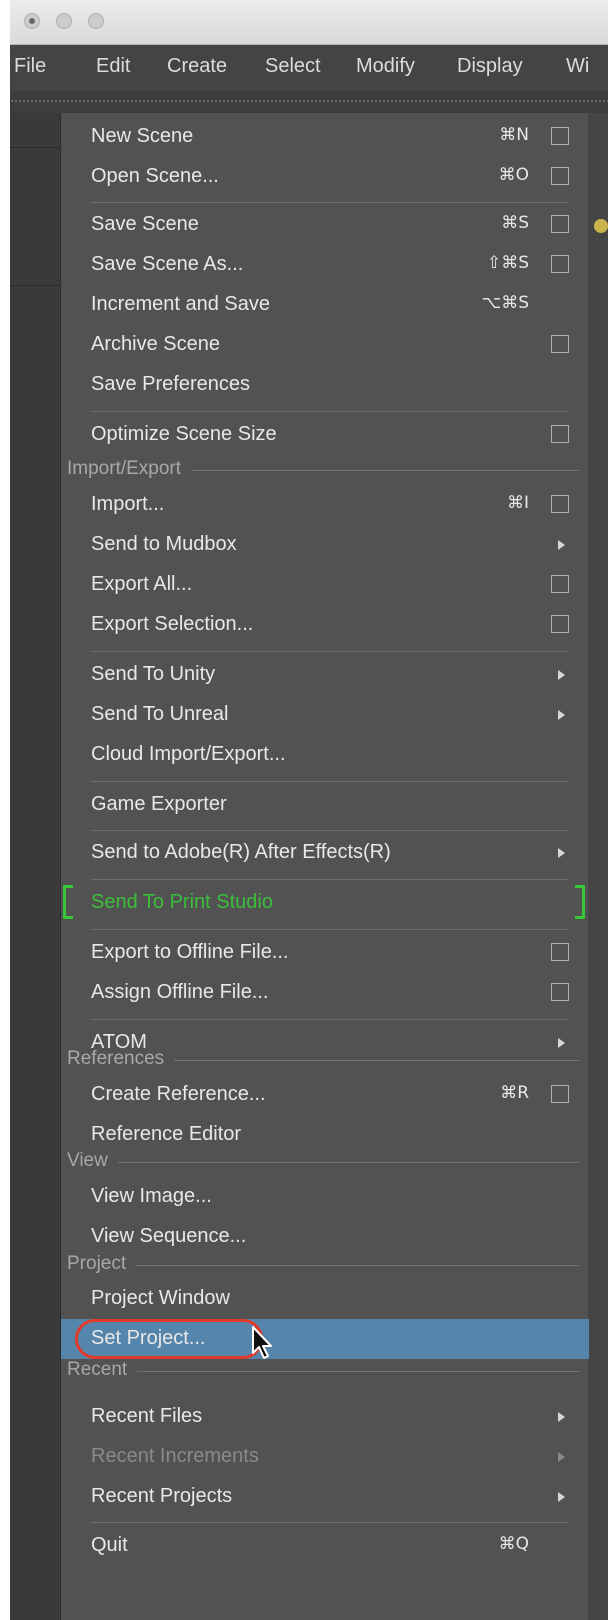  Describe the element at coordinates (159, 804) in the screenshot. I see `menu-item-label: Game Exporter` at that location.